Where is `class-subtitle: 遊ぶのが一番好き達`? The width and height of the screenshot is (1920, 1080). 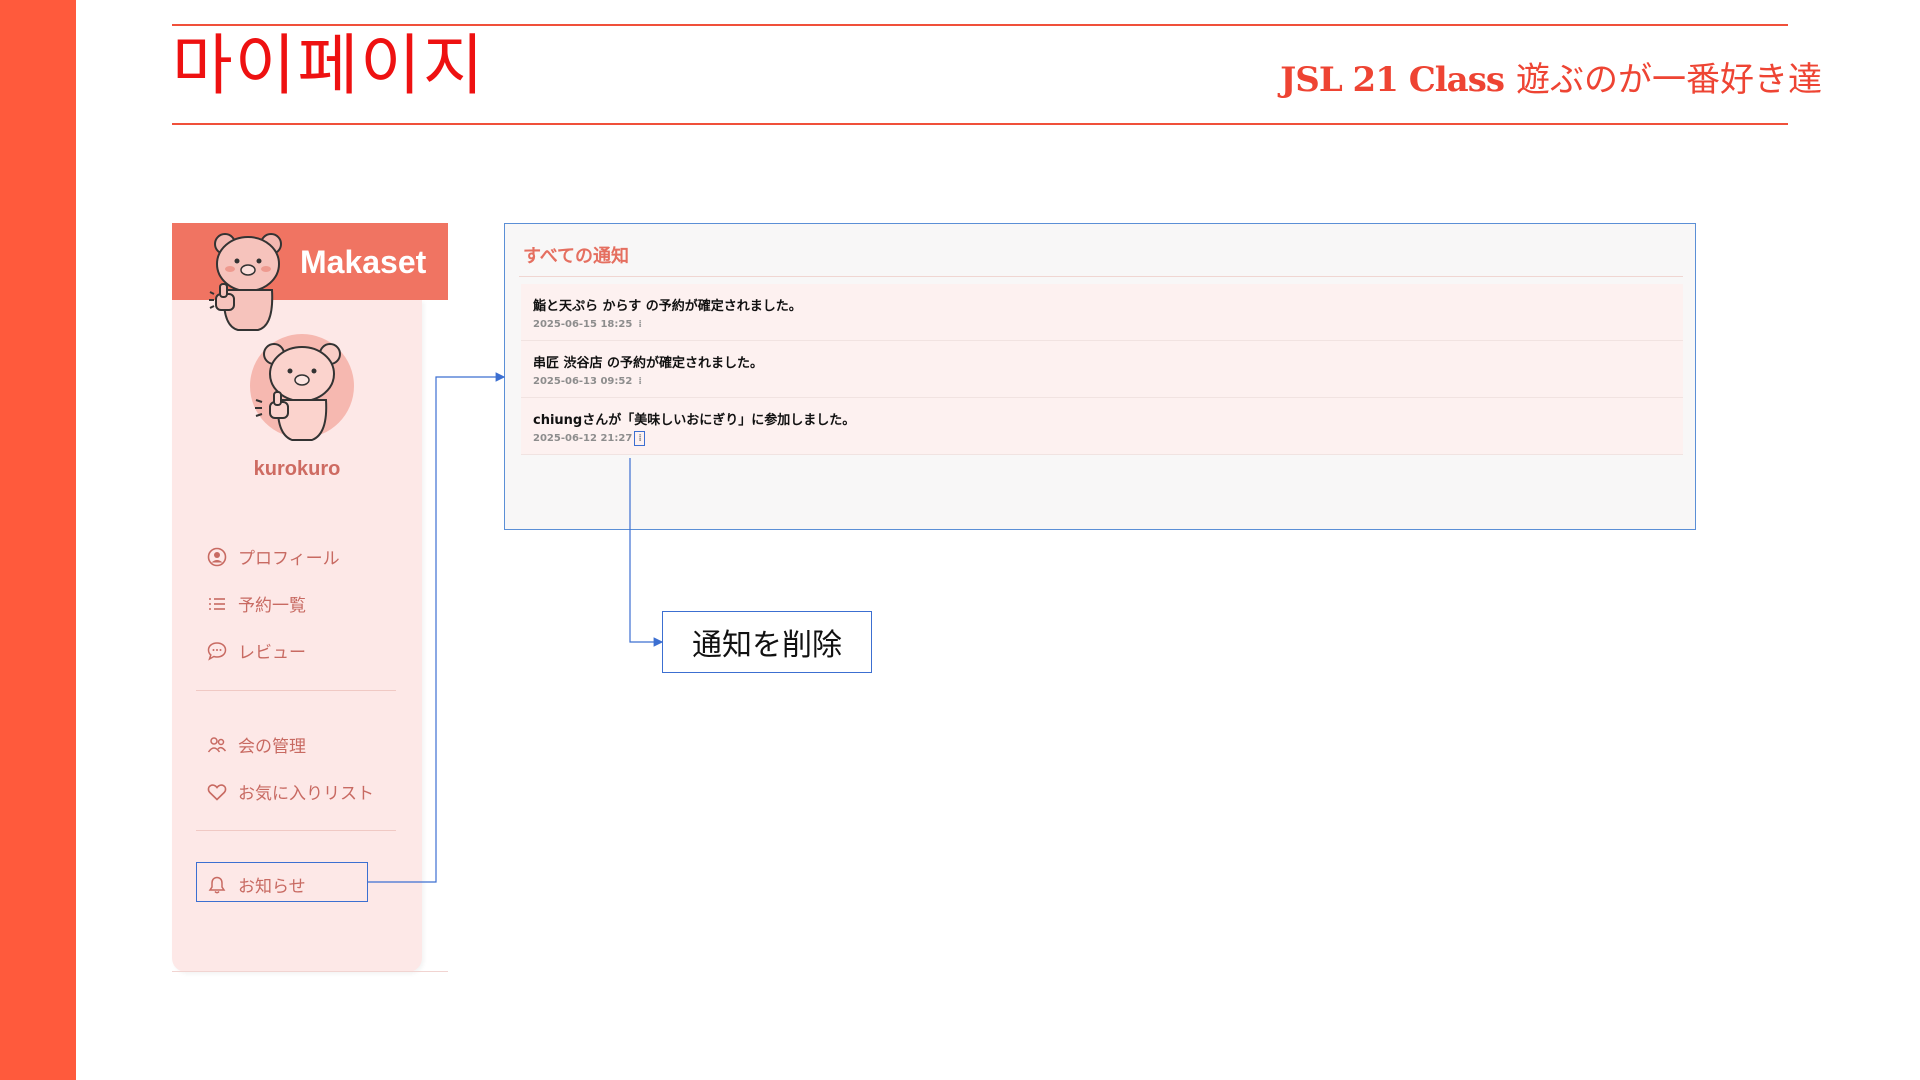
class-subtitle: 遊ぶのが一番好き達 is located at coordinates (1669, 80).